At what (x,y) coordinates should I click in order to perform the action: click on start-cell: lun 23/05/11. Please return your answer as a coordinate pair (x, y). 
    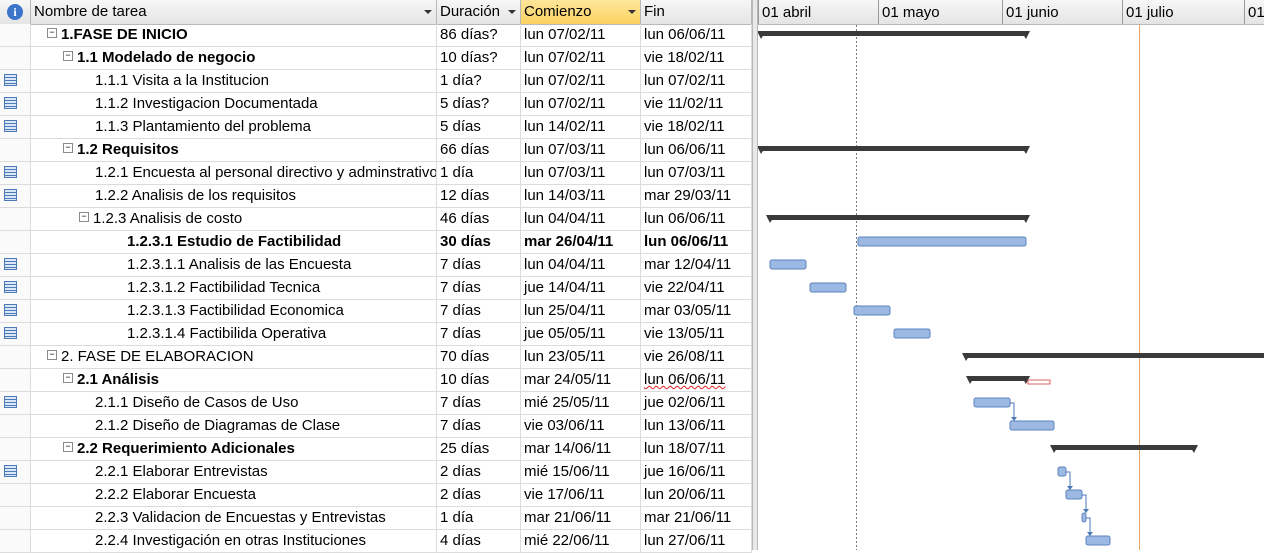
    Looking at the image, I should click on (581, 357).